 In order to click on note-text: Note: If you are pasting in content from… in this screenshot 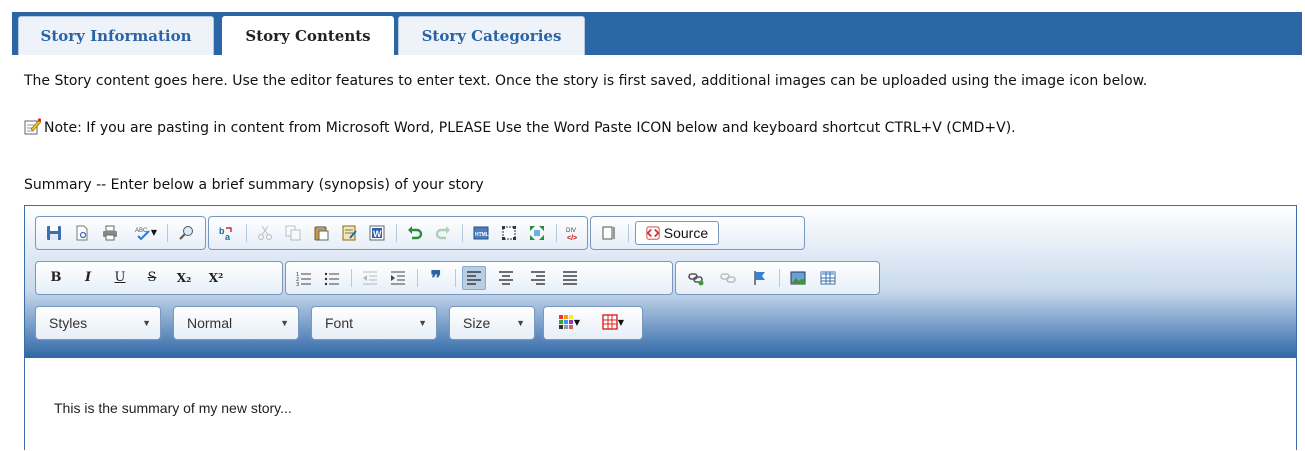, I will do `click(530, 128)`.